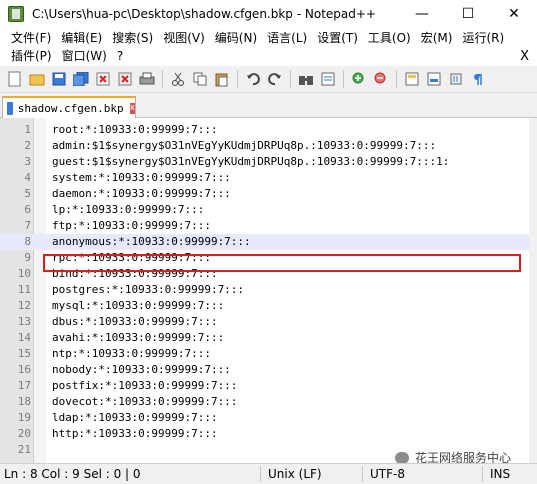 Image resolution: width=537 pixels, height=484 pixels. Describe the element at coordinates (200, 79) in the screenshot. I see `copy-icon` at that location.